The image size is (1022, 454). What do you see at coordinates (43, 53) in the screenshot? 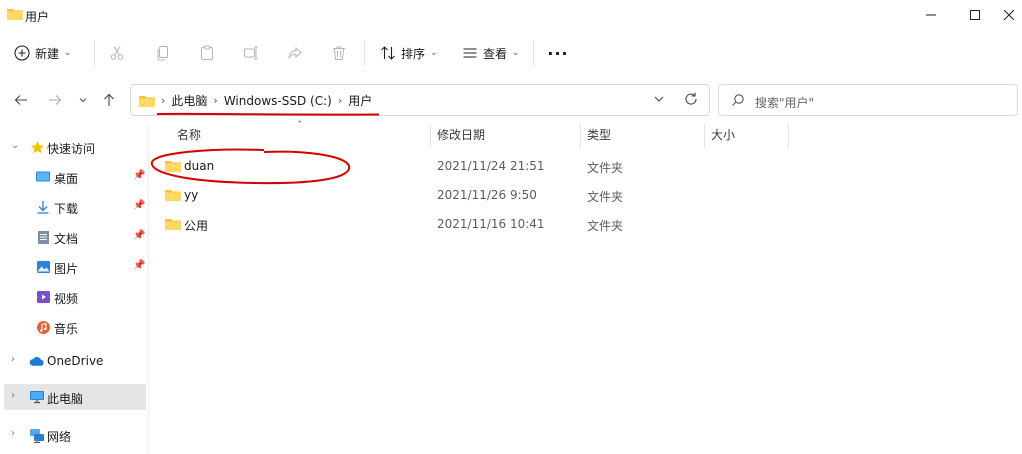
I see `new-button: 新建 ⌄` at bounding box center [43, 53].